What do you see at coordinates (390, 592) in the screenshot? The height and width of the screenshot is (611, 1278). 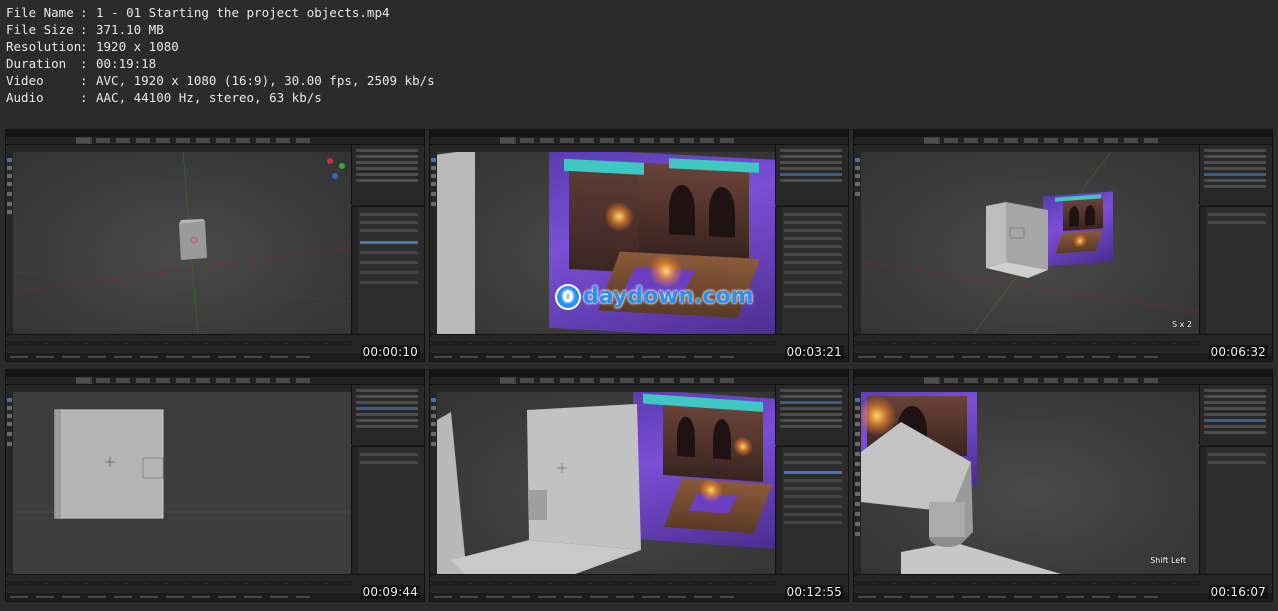 I see `timestamp: 00:09:44` at bounding box center [390, 592].